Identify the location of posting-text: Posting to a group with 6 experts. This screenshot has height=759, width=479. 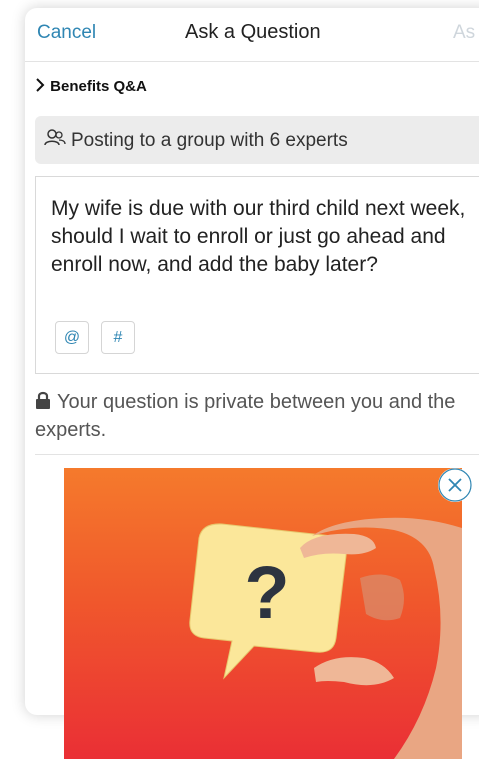
(209, 140).